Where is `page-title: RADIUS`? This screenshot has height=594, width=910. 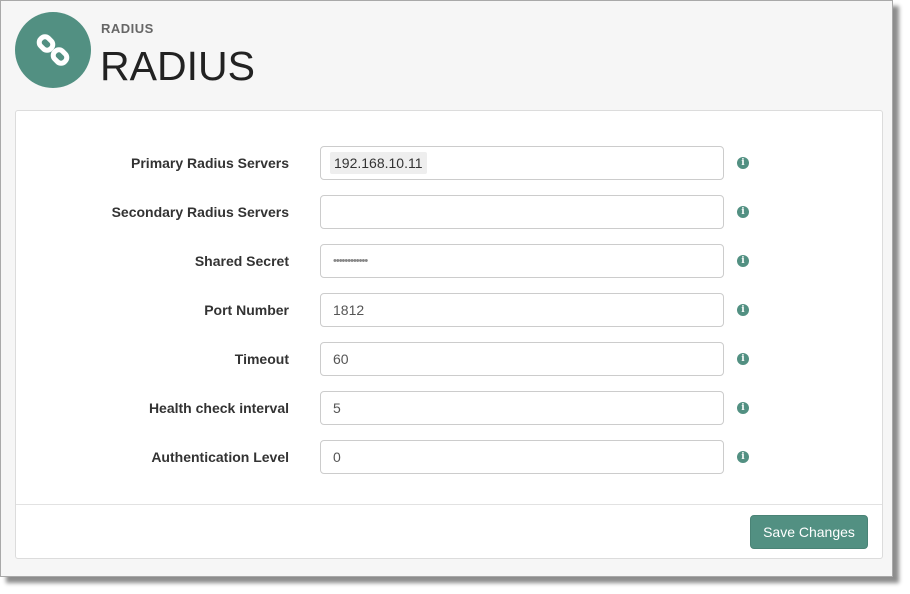 page-title: RADIUS is located at coordinates (177, 66).